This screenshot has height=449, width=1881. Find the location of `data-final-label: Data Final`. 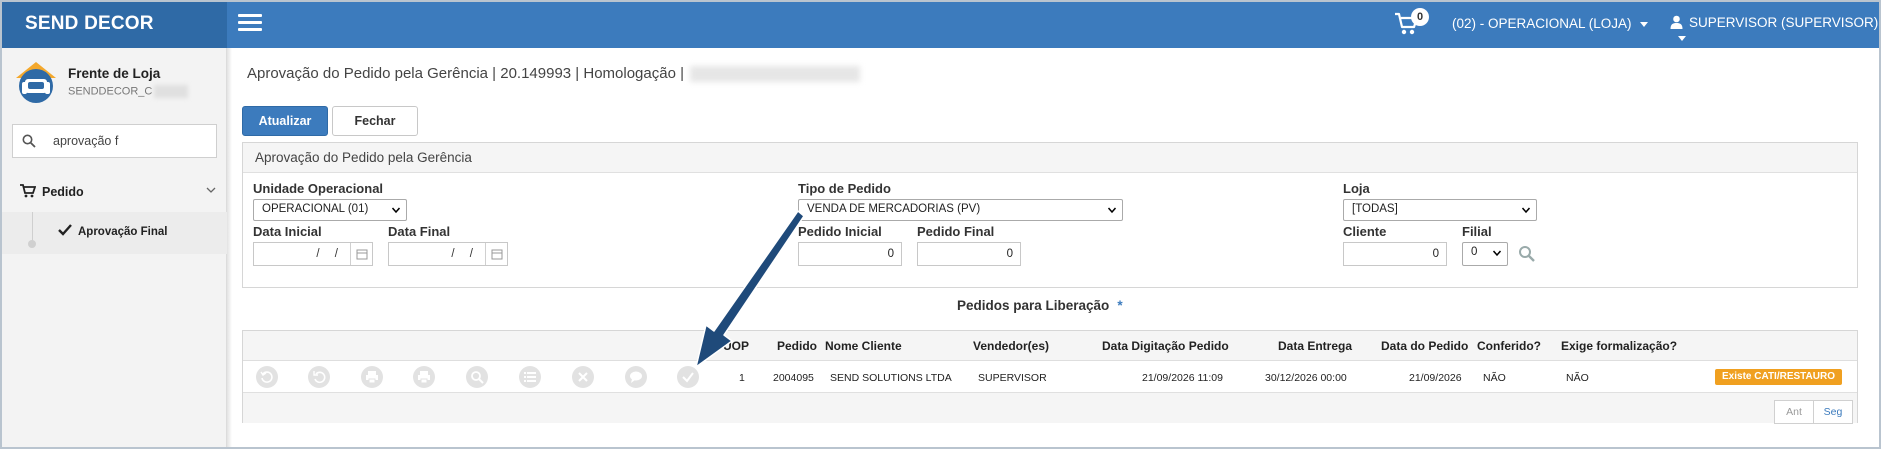

data-final-label: Data Final is located at coordinates (419, 231).